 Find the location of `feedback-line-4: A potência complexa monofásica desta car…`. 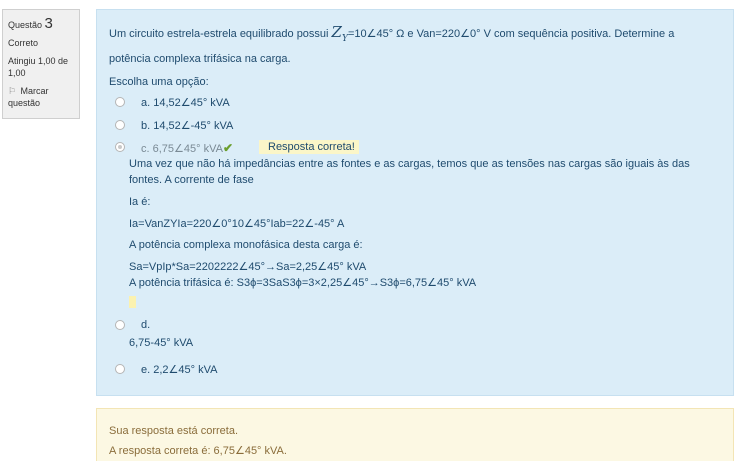

feedback-line-4: A potência complexa monofásica desta car… is located at coordinates (246, 245).